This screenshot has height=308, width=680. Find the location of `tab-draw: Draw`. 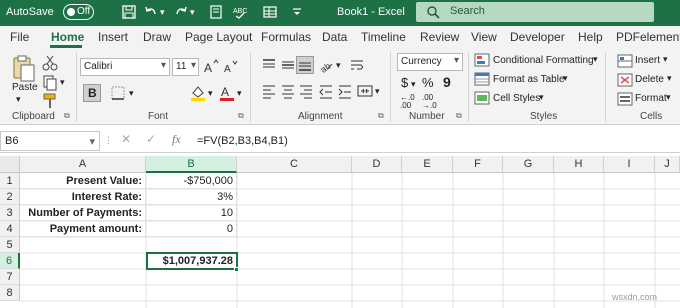

tab-draw: Draw is located at coordinates (157, 37).